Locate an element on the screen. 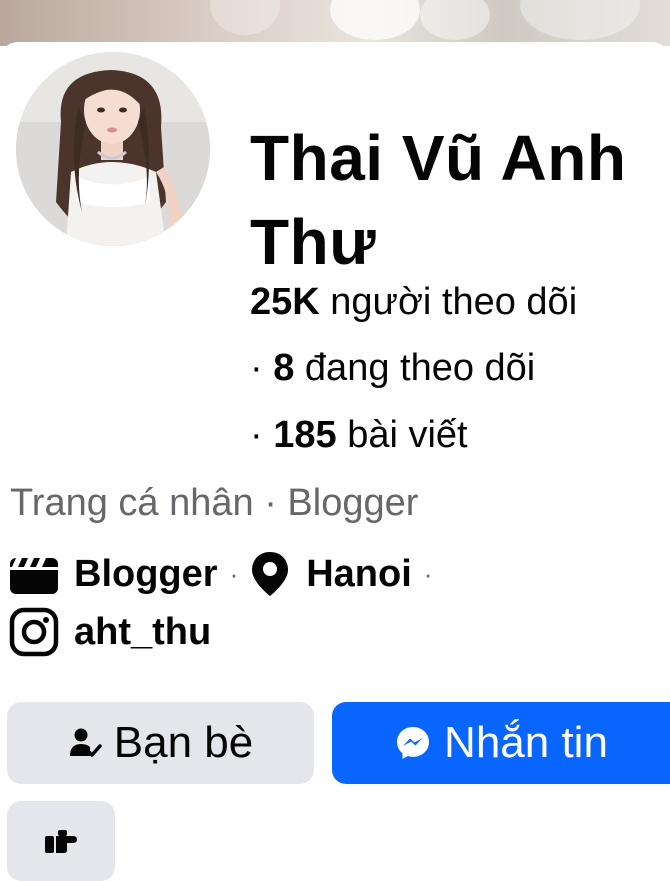 The image size is (670, 881). friends-button: Bạn bè is located at coordinates (160, 743).